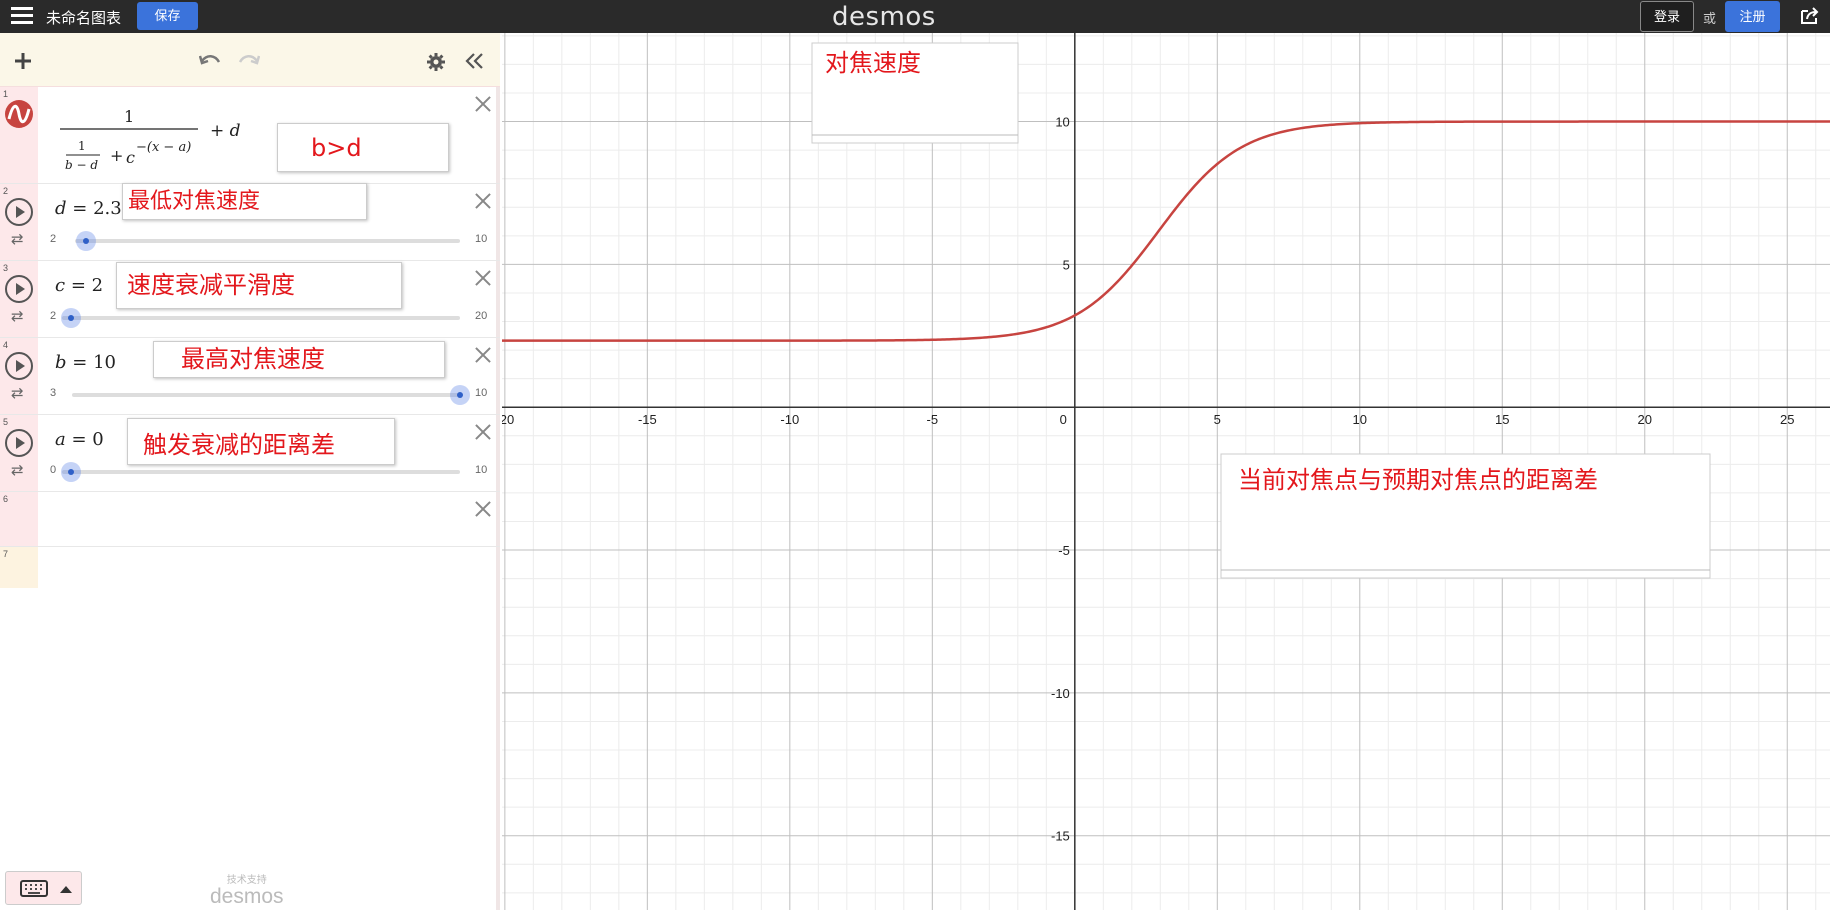  I want to click on x-tick-label: 15, so click(1502, 419).